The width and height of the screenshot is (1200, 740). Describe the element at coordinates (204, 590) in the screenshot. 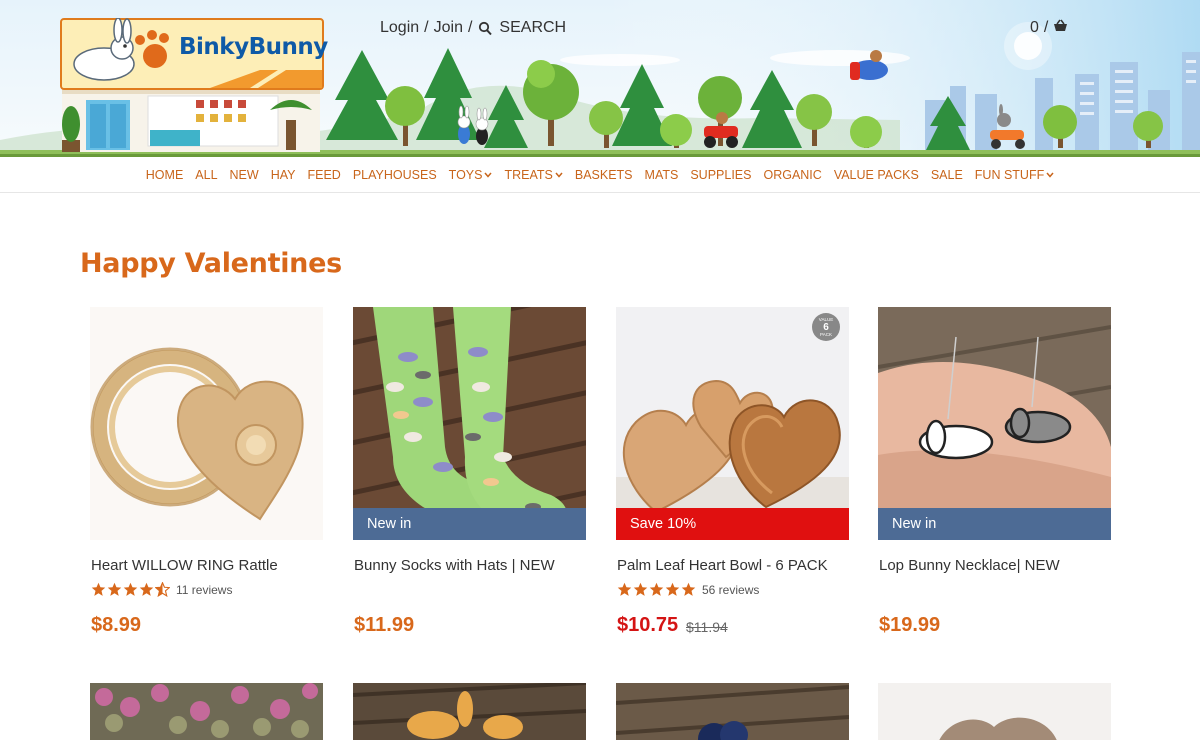

I see `review-count: 11 reviews` at that location.